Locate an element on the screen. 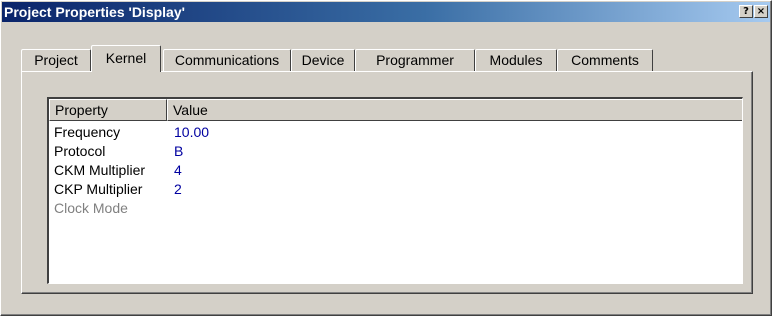 The width and height of the screenshot is (772, 319). tab-modules: Modules is located at coordinates (516, 60).